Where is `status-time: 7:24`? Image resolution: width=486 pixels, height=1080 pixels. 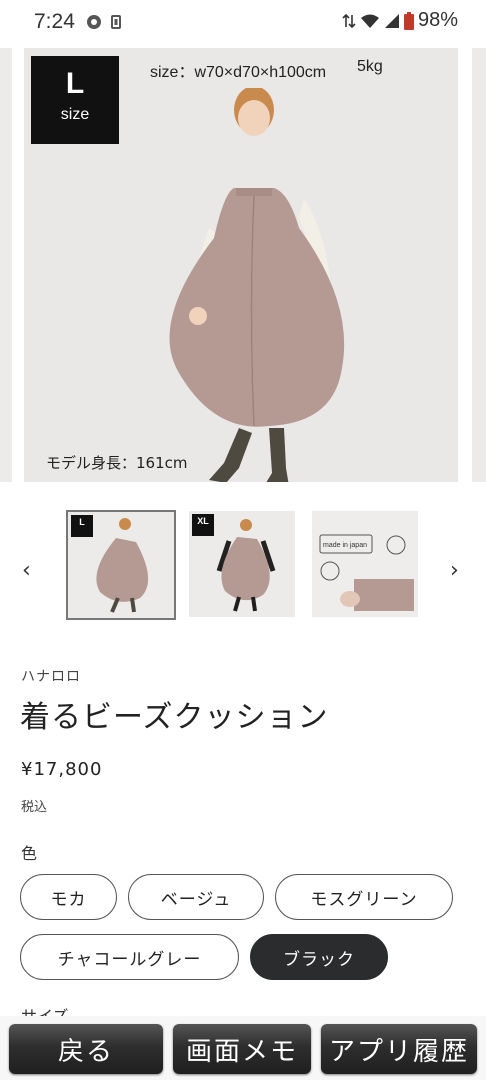 status-time: 7:24 is located at coordinates (54, 21).